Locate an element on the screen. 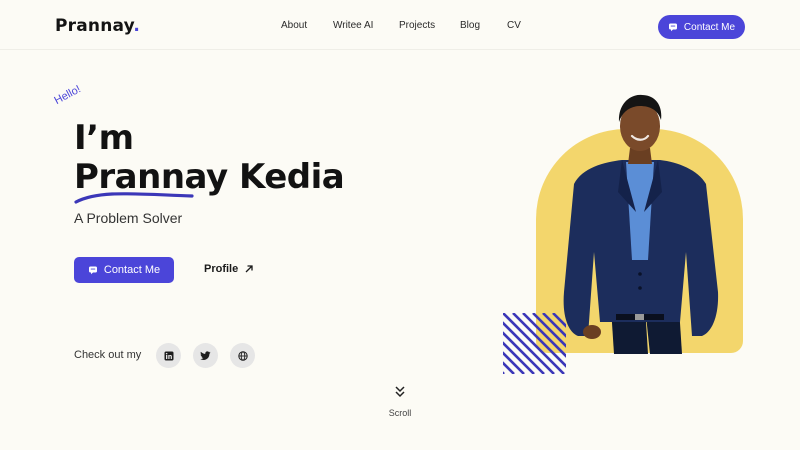 The height and width of the screenshot is (450, 800). nav-link-about: About is located at coordinates (307, 25).